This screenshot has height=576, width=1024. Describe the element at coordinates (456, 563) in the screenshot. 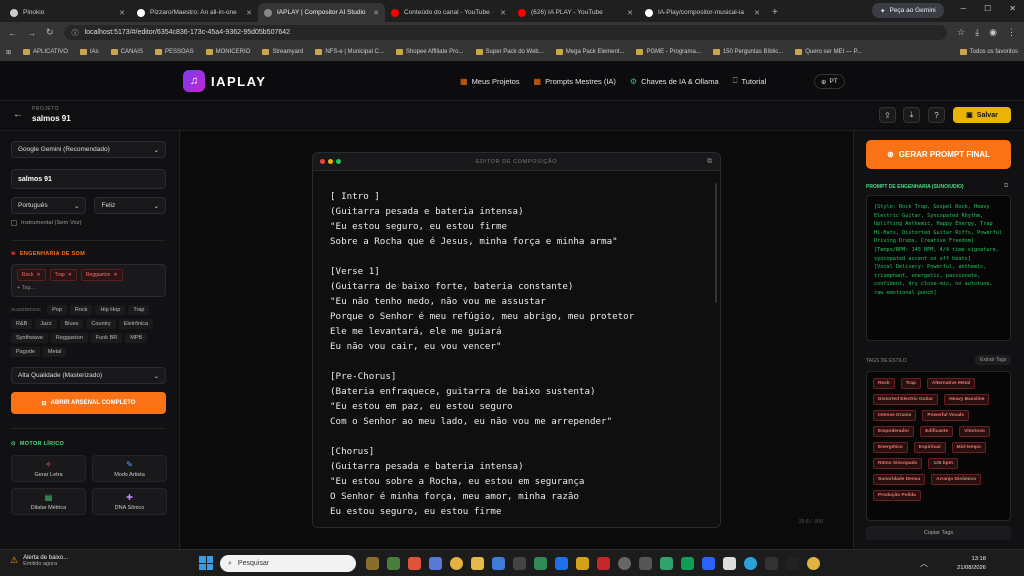

I see `chrome-icon` at that location.